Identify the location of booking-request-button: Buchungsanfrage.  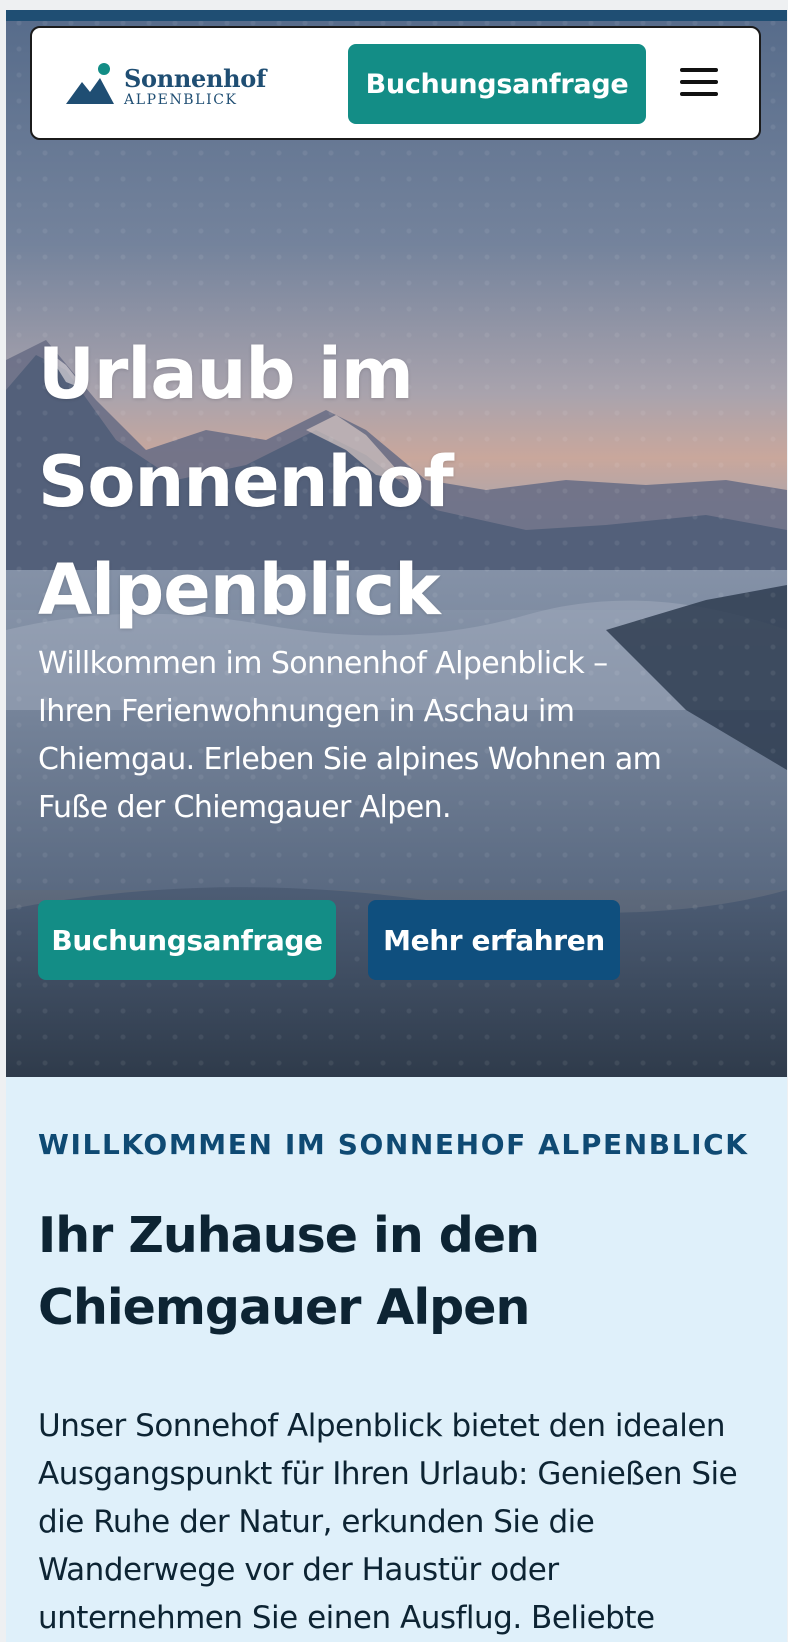
(187, 940).